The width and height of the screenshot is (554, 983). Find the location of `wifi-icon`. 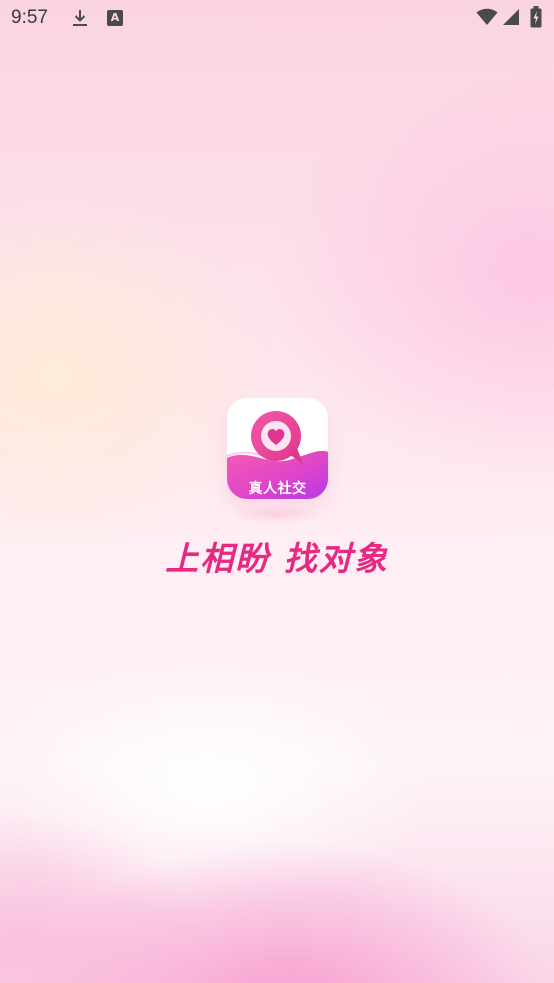

wifi-icon is located at coordinates (487, 16).